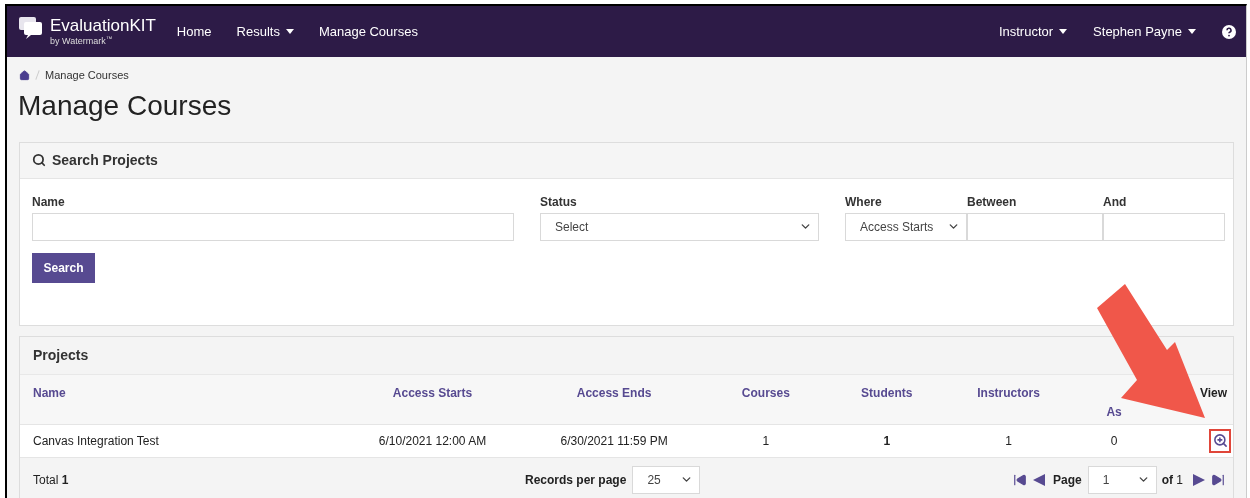 The height and width of the screenshot is (498, 1250). I want to click on nav-link: Stephen Payne, so click(1144, 31).